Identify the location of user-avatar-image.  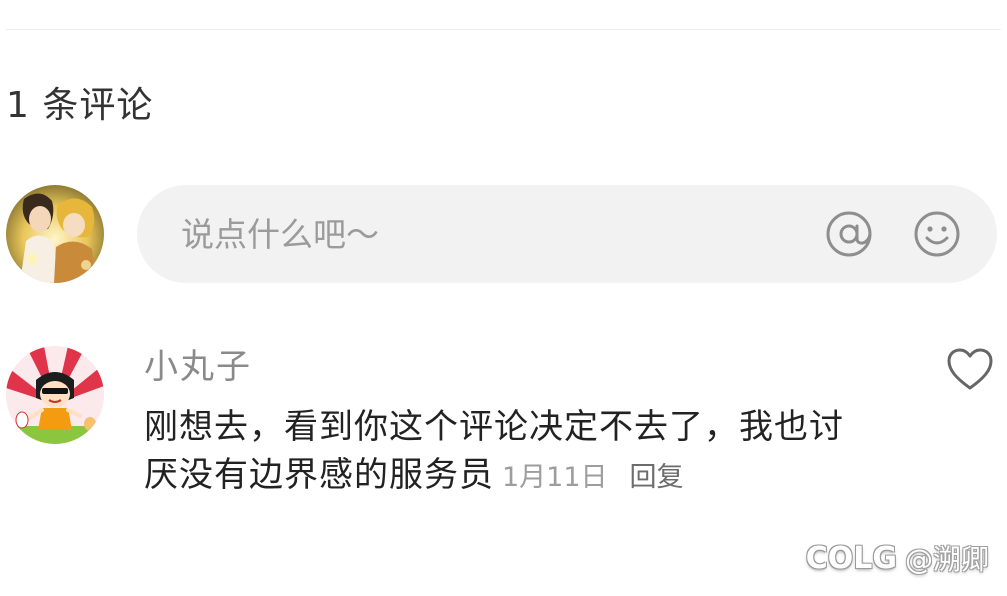
(55, 234).